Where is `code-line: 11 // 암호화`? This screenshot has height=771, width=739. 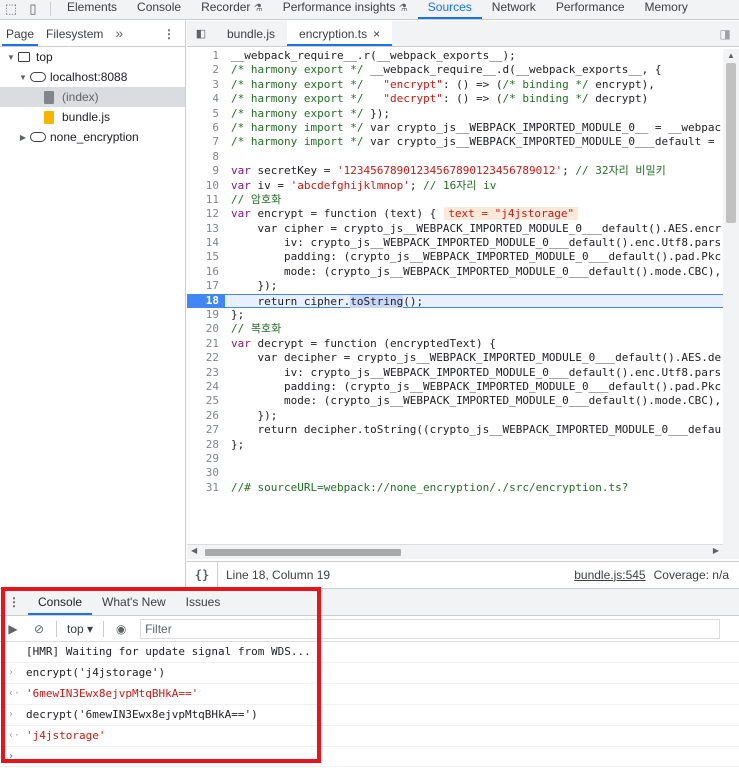
code-line: 11 // 암호화 is located at coordinates (455, 200).